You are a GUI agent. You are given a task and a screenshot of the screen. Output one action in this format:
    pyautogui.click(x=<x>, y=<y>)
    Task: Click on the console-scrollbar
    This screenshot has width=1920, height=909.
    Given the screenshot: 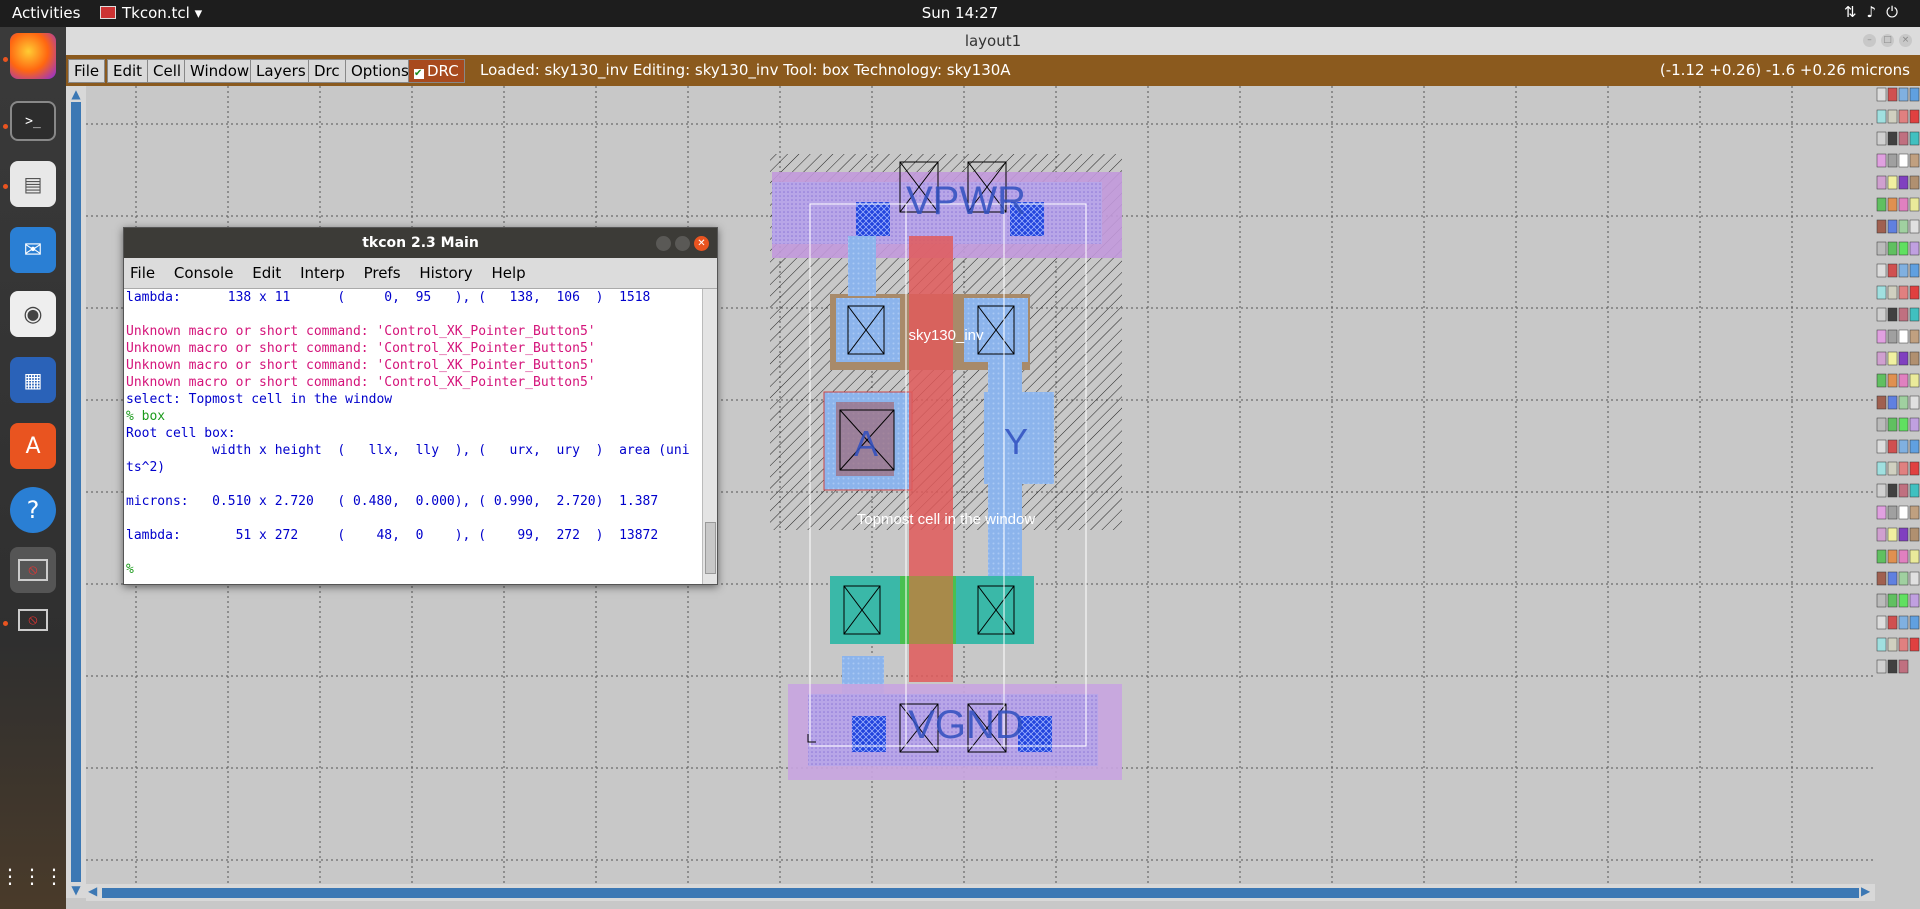 What is the action you would take?
    pyautogui.click(x=709, y=436)
    